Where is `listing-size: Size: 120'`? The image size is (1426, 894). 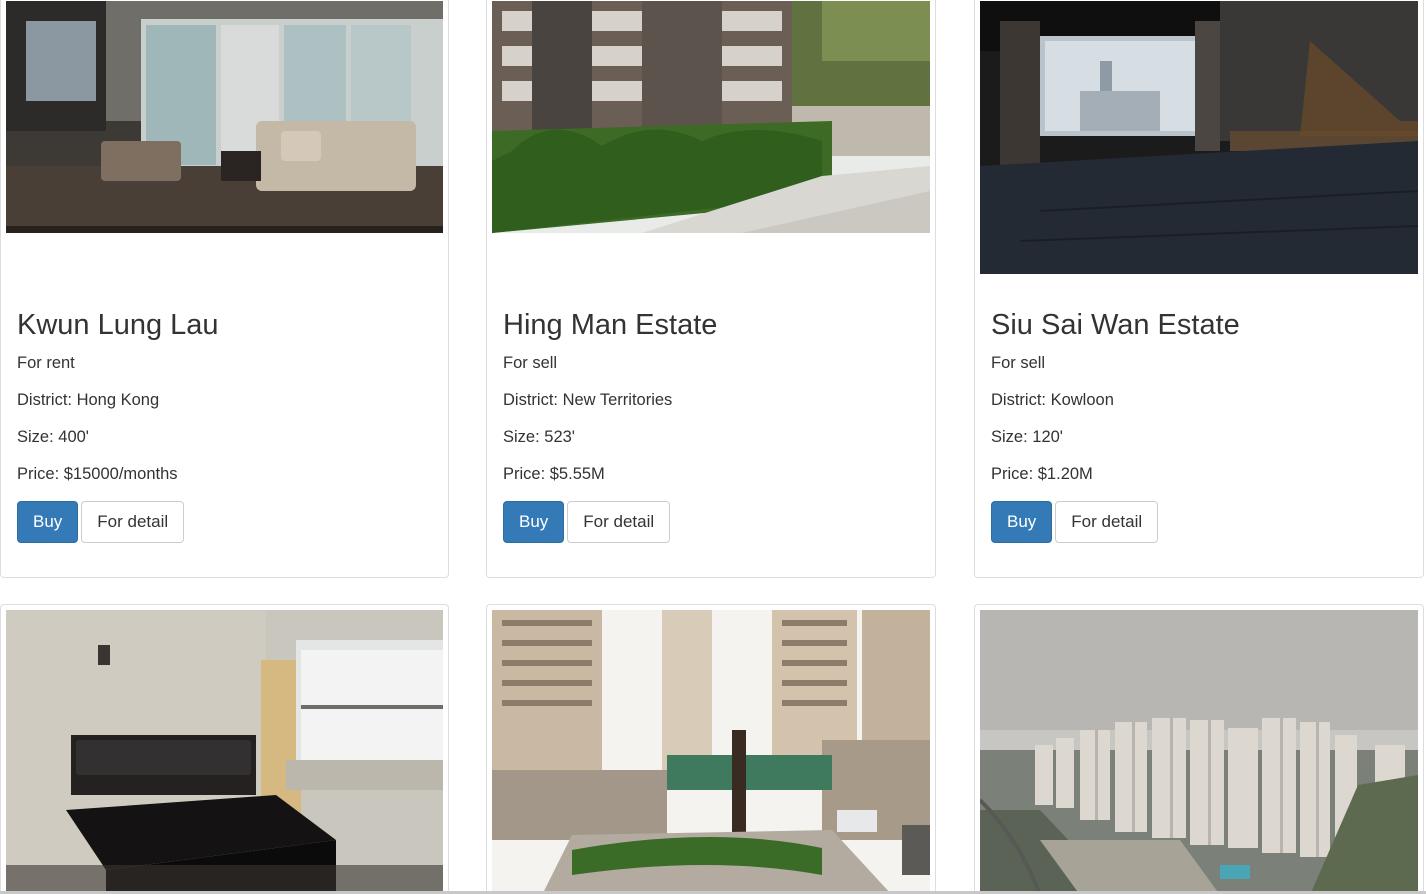
listing-size: Size: 120' is located at coordinates (1027, 437).